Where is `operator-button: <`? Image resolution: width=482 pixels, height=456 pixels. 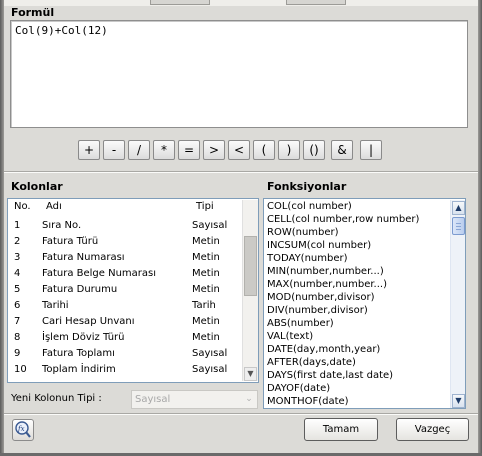
operator-button: < is located at coordinates (239, 150).